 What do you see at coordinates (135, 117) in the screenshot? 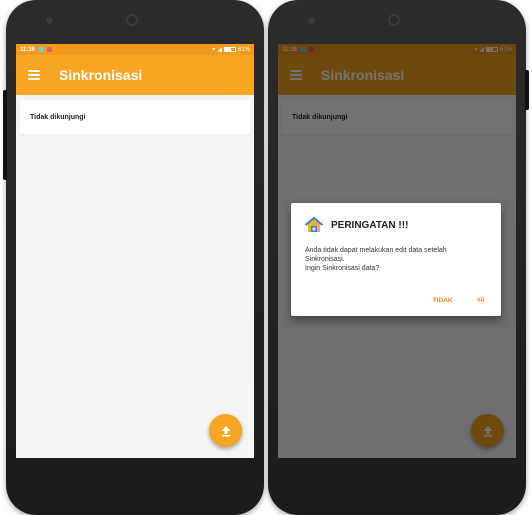
I see `list-item: Tidak dikunjungi` at bounding box center [135, 117].